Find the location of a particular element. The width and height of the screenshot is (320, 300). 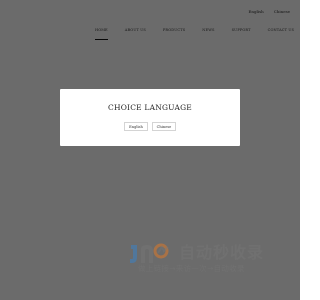

chinese-button: Chinese is located at coordinates (164, 126).